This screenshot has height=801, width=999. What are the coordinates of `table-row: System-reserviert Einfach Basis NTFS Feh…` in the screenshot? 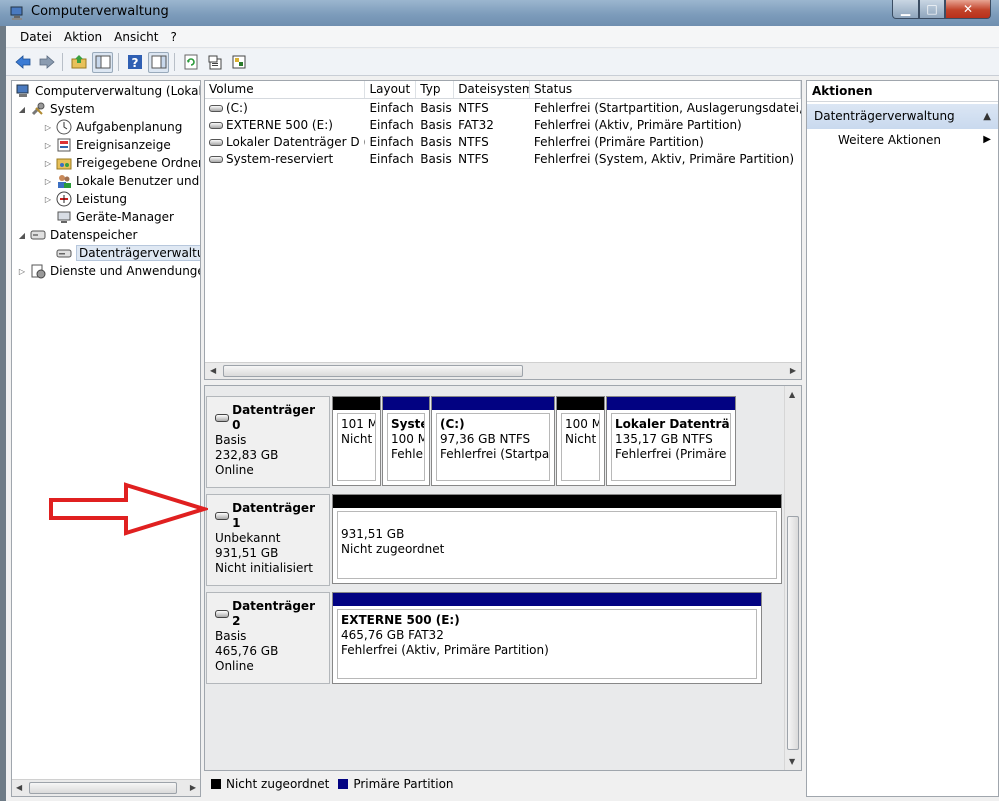 It's located at (503, 159).